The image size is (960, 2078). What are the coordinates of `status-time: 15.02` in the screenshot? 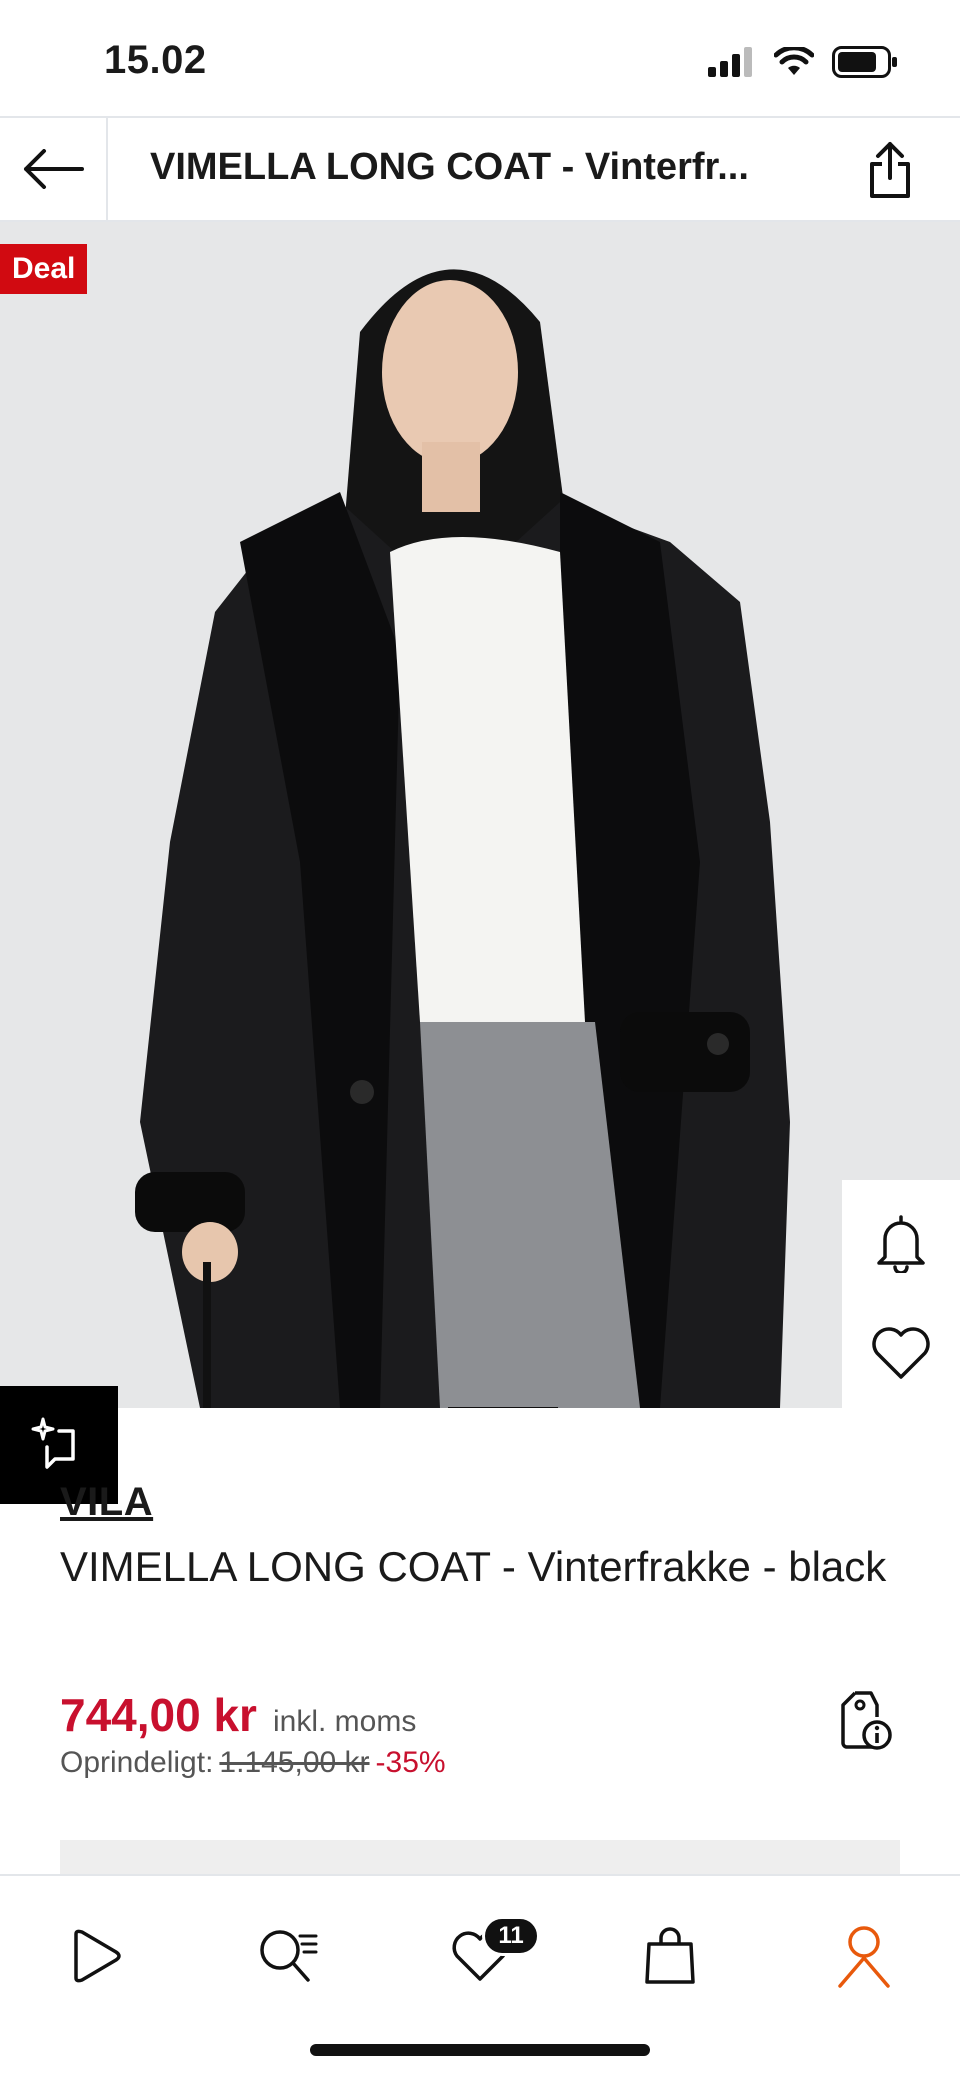 It's located at (155, 60).